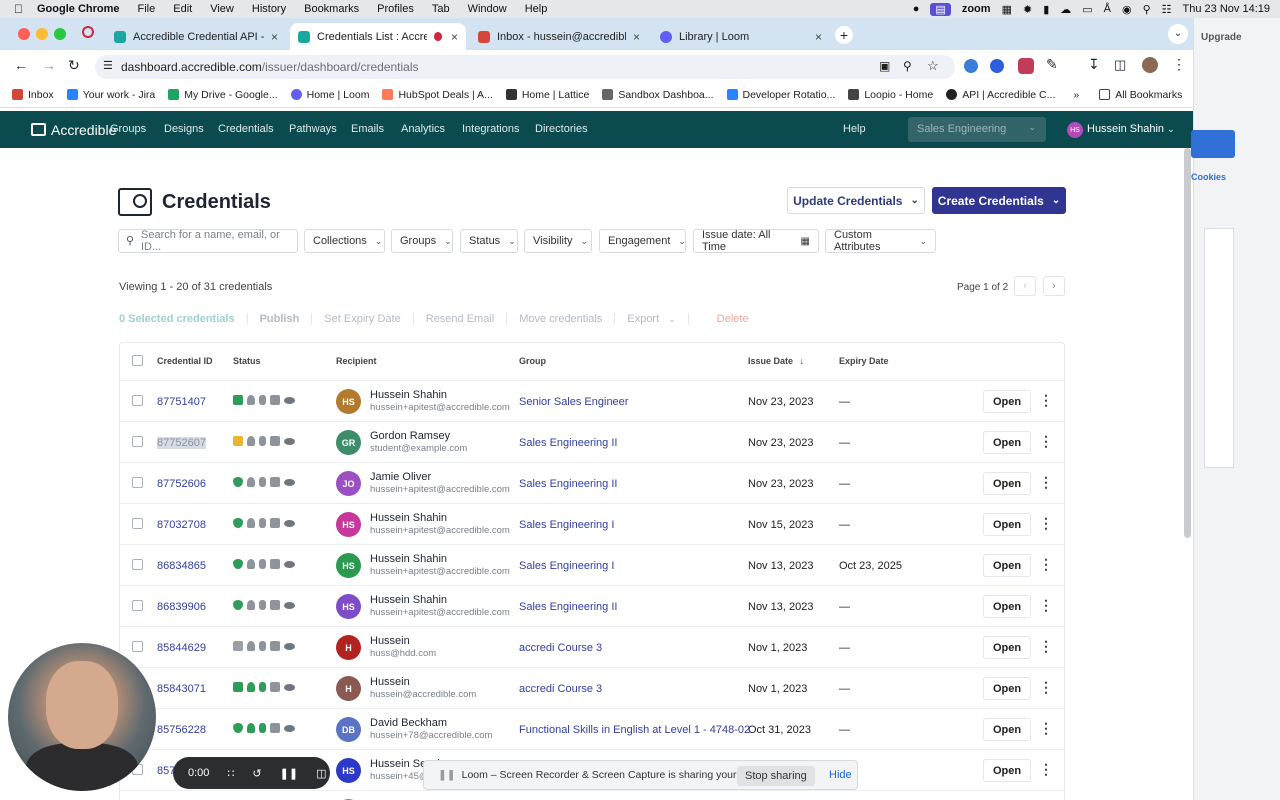 This screenshot has height=800, width=1280. Describe the element at coordinates (547, 95) in the screenshot. I see `bookmark-lattice: Home | Lattice` at that location.